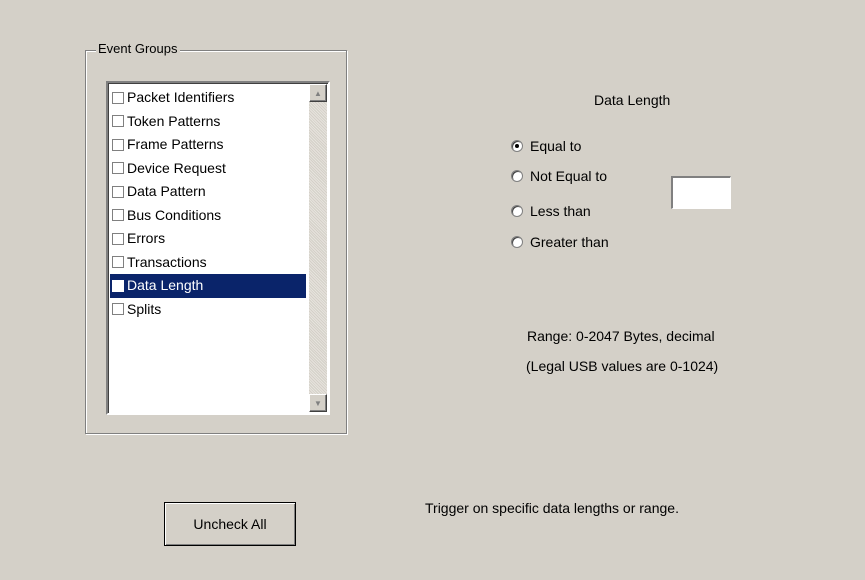 This screenshot has height=580, width=865. What do you see at coordinates (569, 176) in the screenshot?
I see `radio-label: Not Equal to` at bounding box center [569, 176].